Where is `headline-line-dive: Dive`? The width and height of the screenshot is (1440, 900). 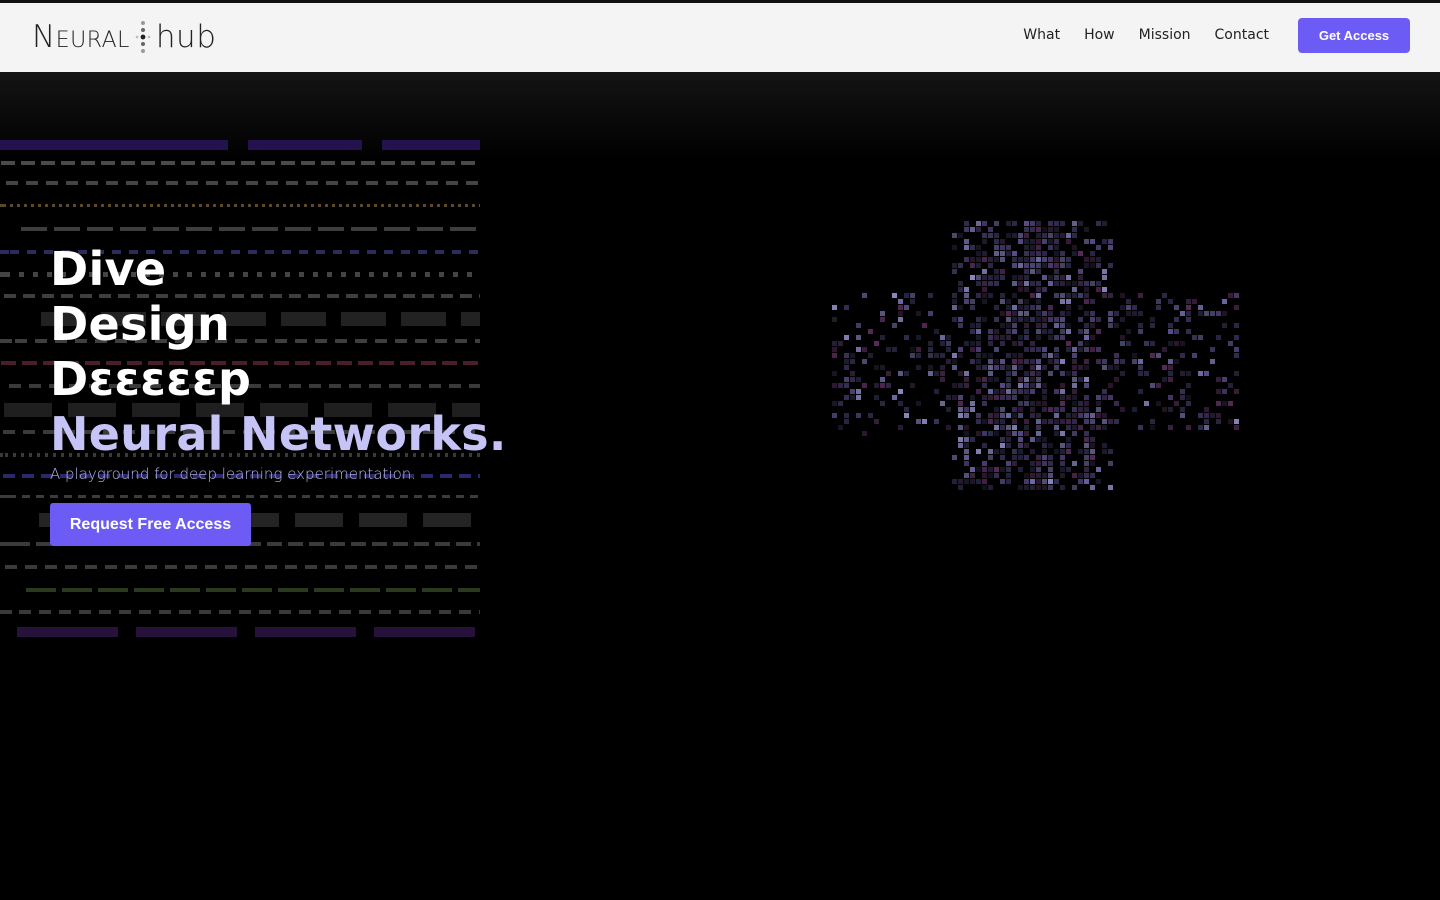 headline-line-dive: Dive is located at coordinates (108, 269).